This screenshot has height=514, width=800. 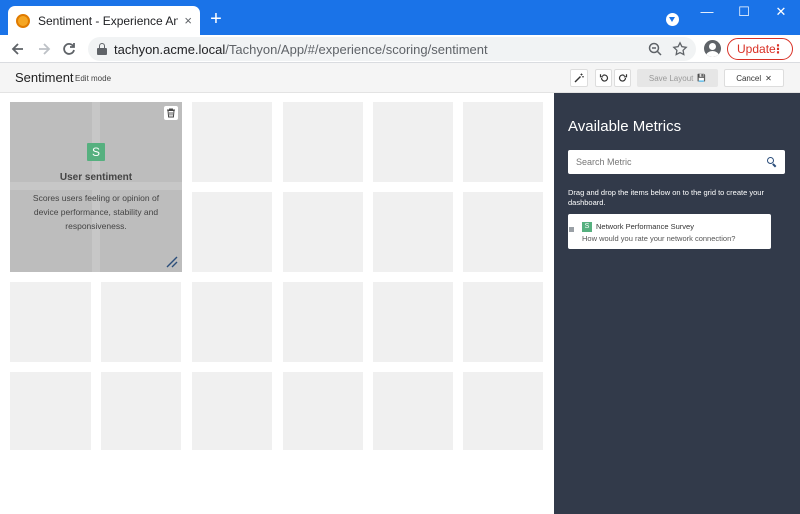 What do you see at coordinates (702, 78) in the screenshot?
I see `save-icon: 💾` at bounding box center [702, 78].